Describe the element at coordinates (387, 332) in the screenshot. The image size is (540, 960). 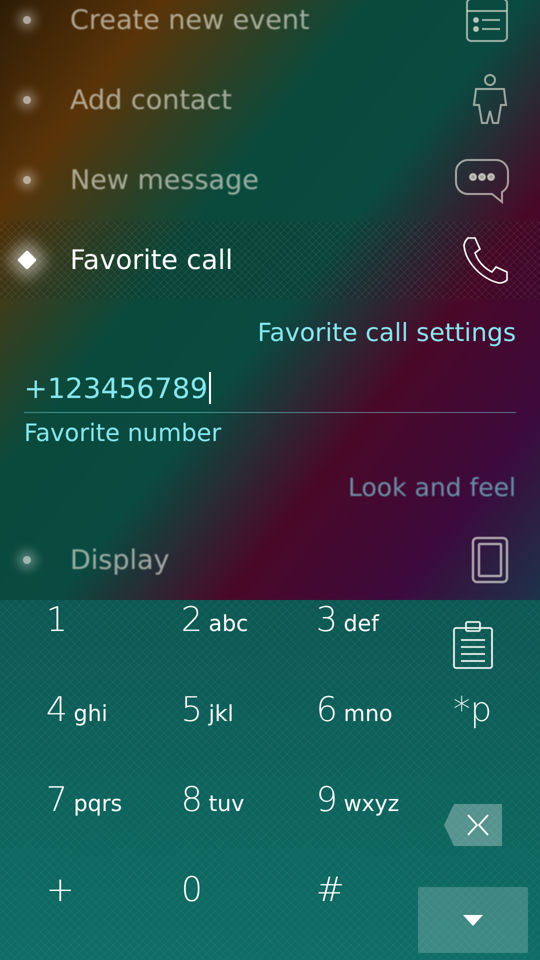
I see `settings-link: Favorite call settings` at that location.